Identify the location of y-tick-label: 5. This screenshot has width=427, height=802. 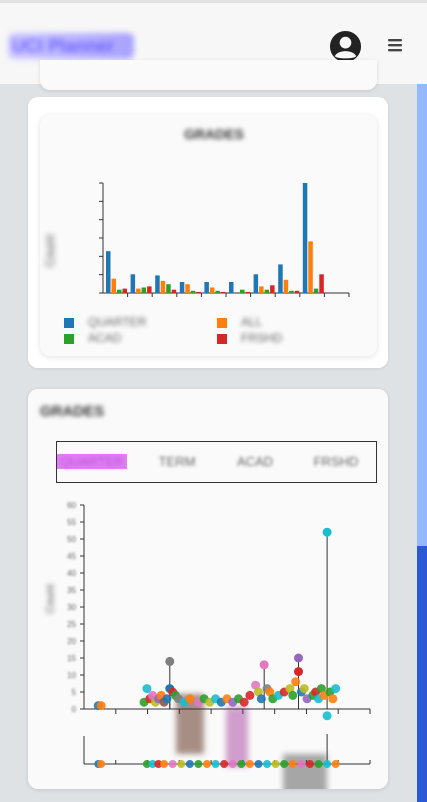
(74, 692).